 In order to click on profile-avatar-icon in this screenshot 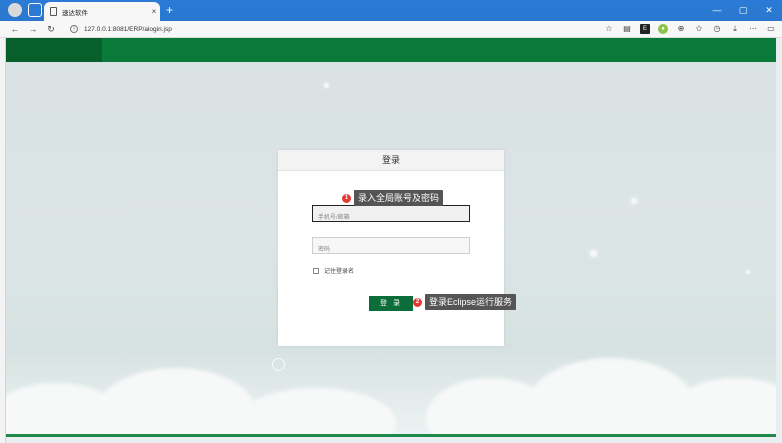, I will do `click(15, 10)`.